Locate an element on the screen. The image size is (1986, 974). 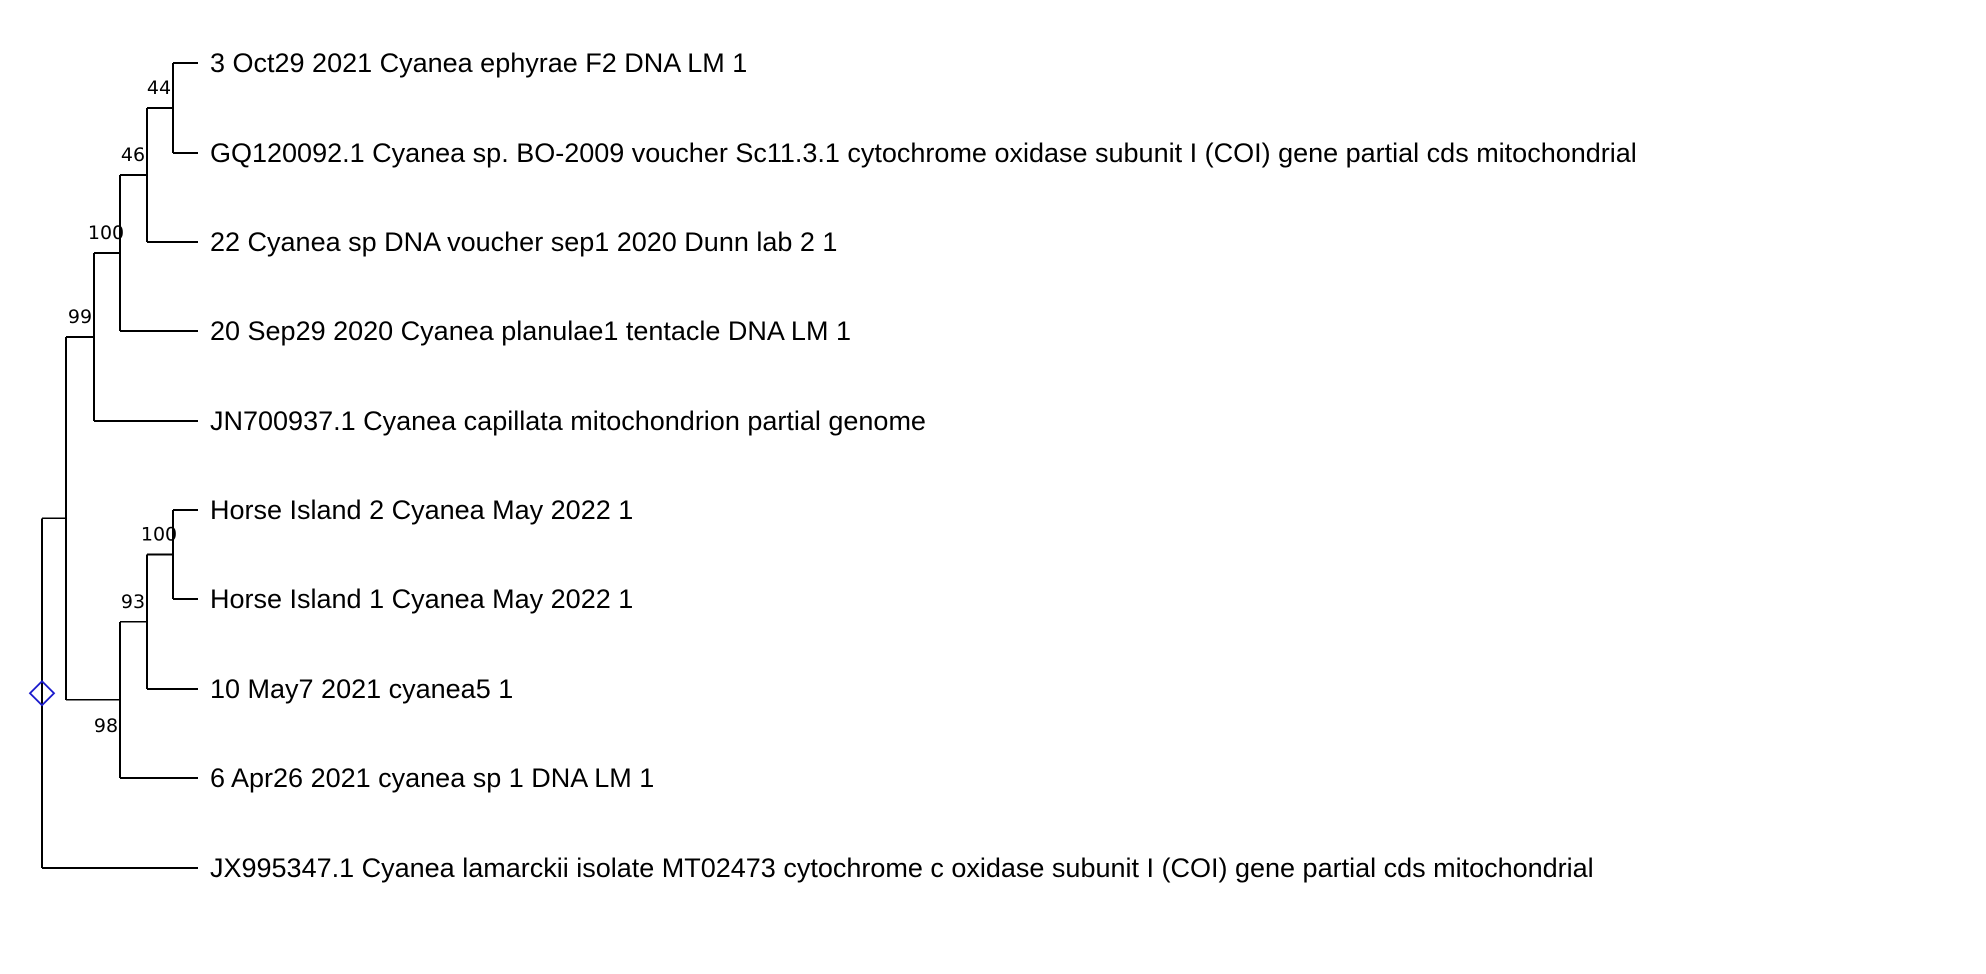
taxon-label: Horse Island 2 Cyanea May 2022 1 is located at coordinates (421, 510).